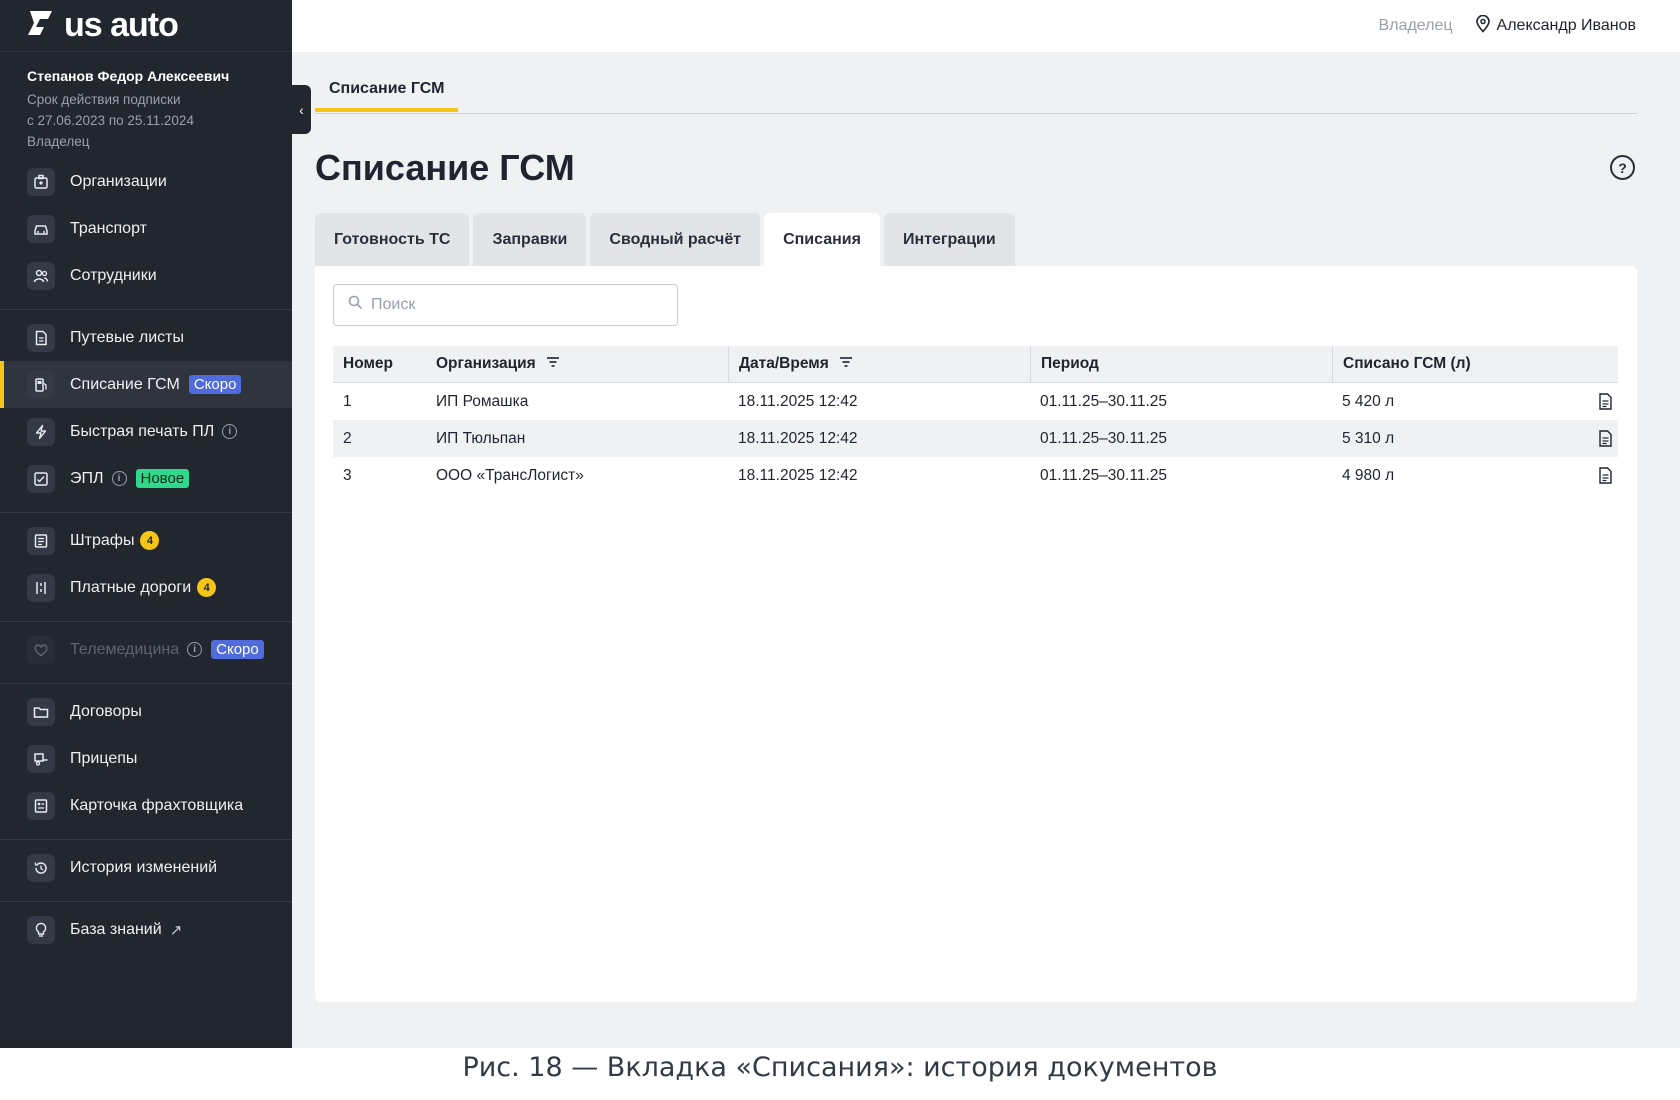  I want to click on sidebar-item-knowledge-base: База знаний ↗, so click(146, 929).